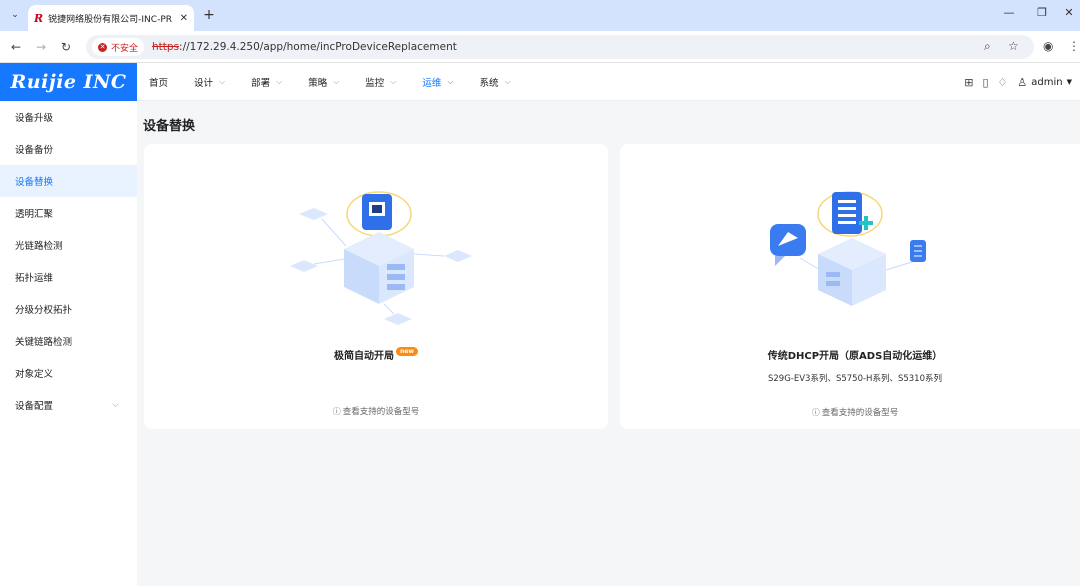 This screenshot has width=1080, height=586. What do you see at coordinates (380, 82) in the screenshot?
I see `nav-monitor: 监控 ⌵` at bounding box center [380, 82].